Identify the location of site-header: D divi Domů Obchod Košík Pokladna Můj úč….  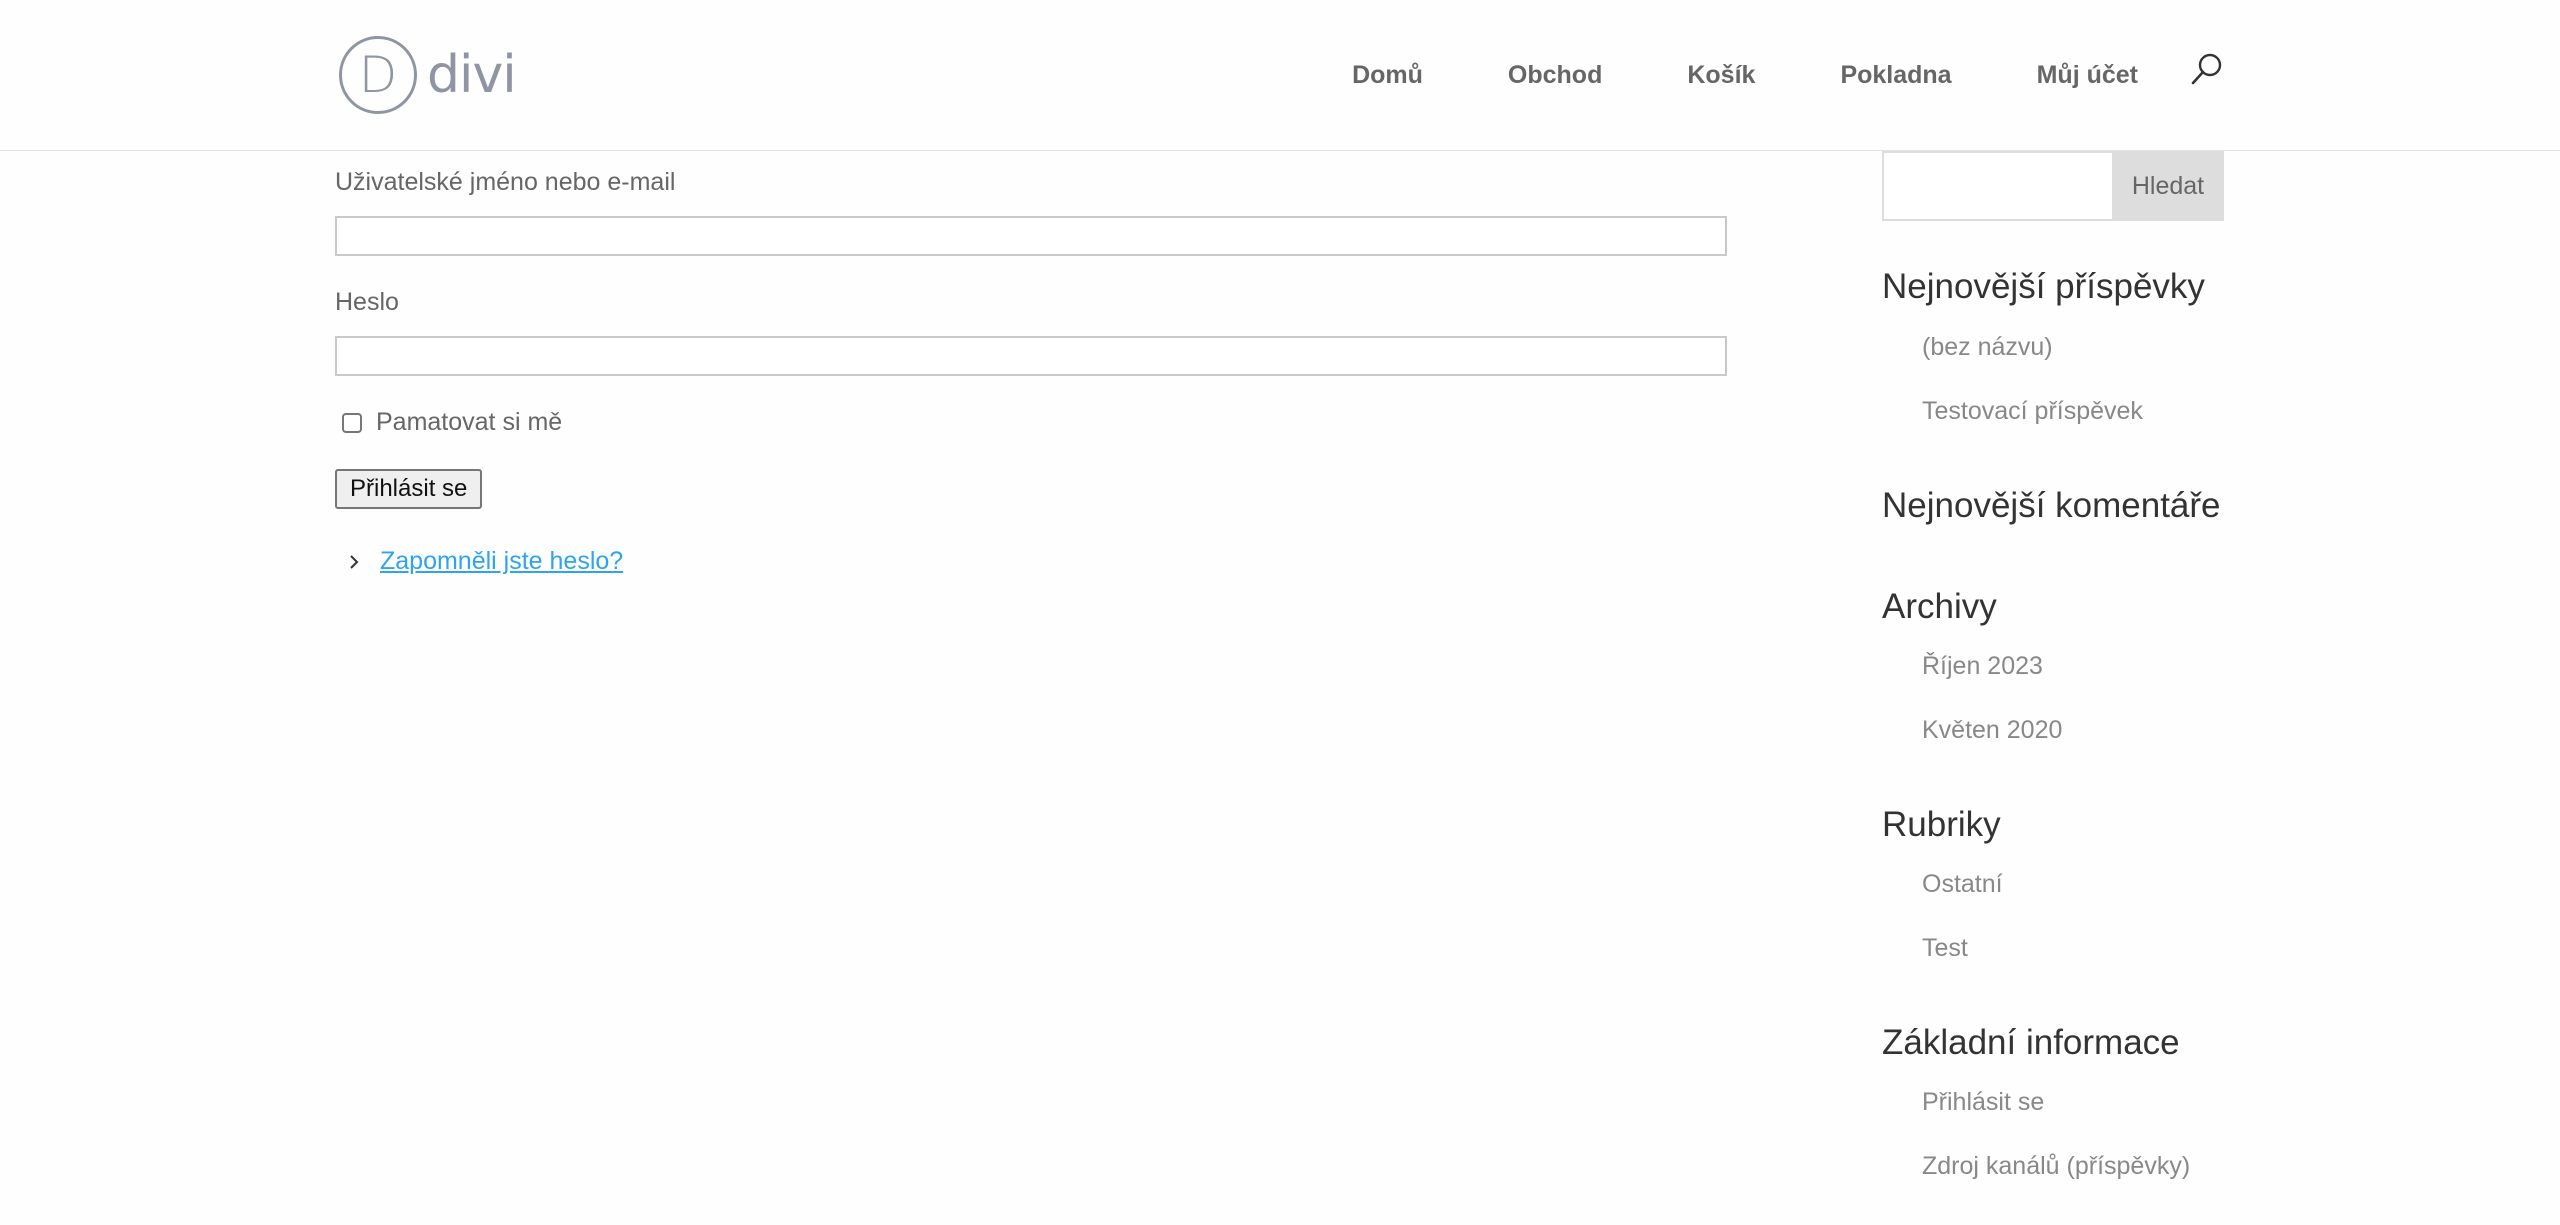
(1280, 75).